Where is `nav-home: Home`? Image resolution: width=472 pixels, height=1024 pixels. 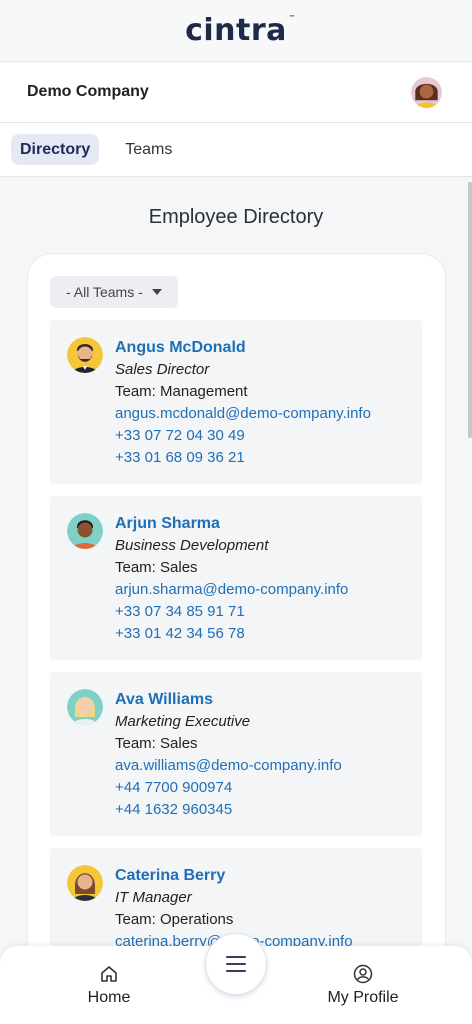 nav-home: Home is located at coordinates (109, 985).